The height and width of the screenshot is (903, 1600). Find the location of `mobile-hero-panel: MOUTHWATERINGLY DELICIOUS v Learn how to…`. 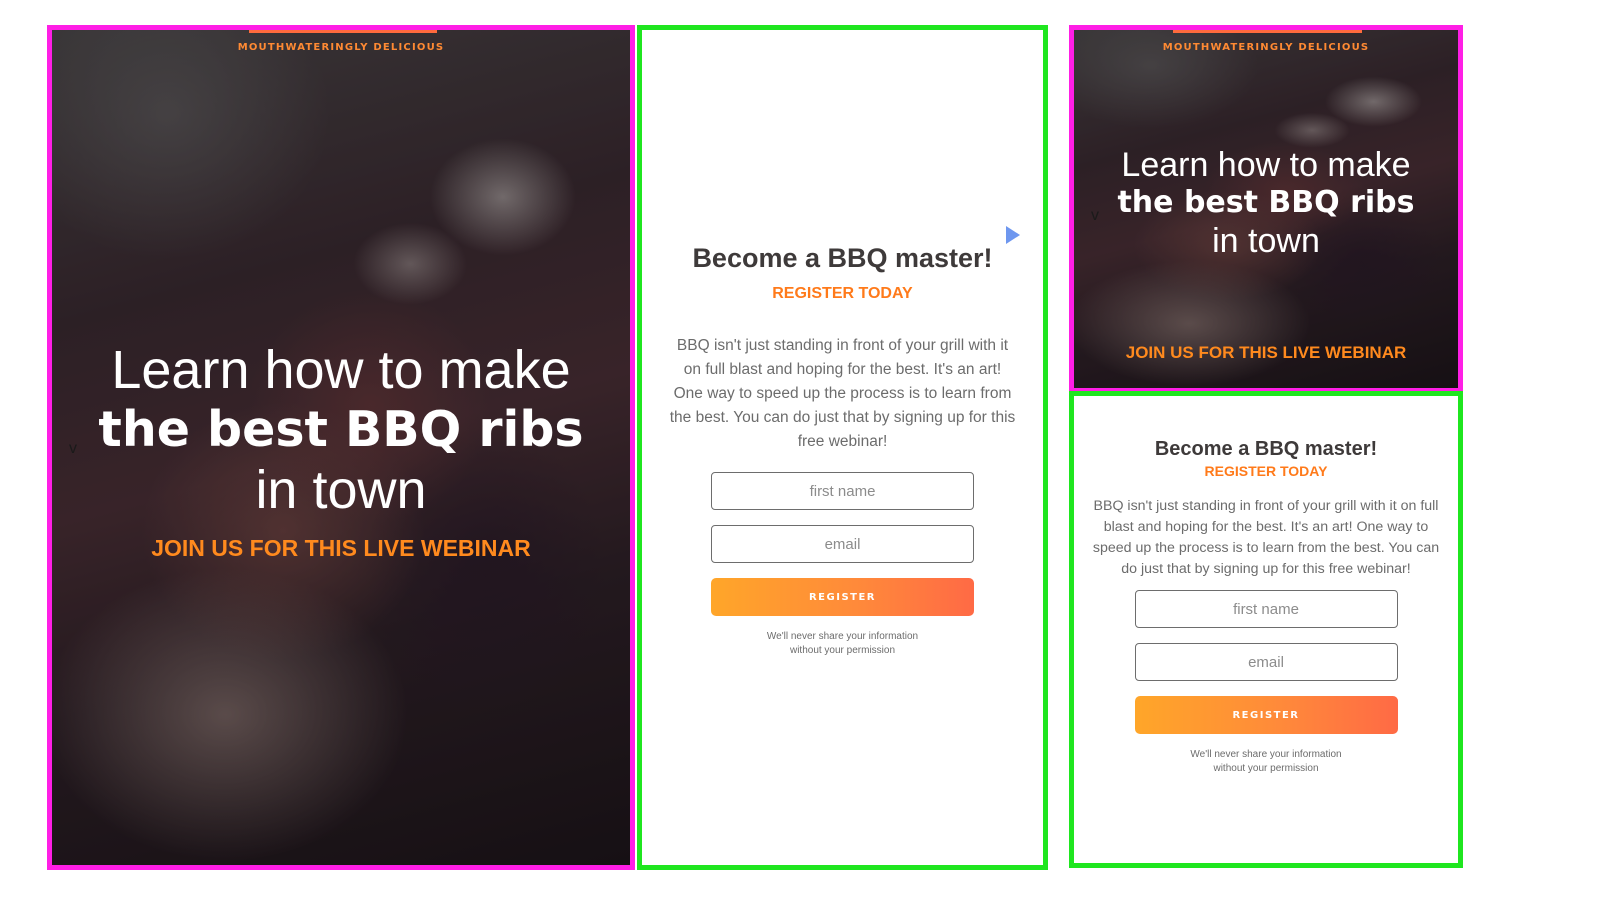

mobile-hero-panel: MOUTHWATERINGLY DELICIOUS v Learn how to… is located at coordinates (1266, 209).